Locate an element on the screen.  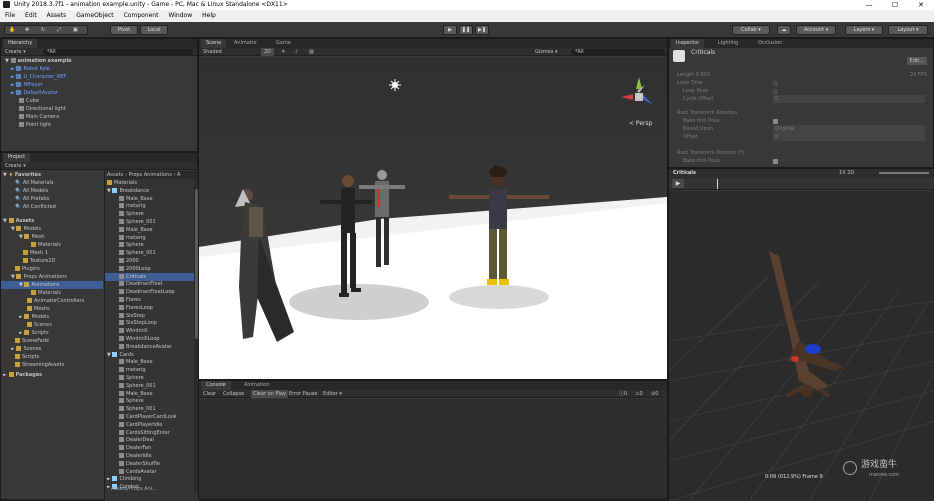
file-item: ▼ Breakdance is located at coordinates (150, 191).